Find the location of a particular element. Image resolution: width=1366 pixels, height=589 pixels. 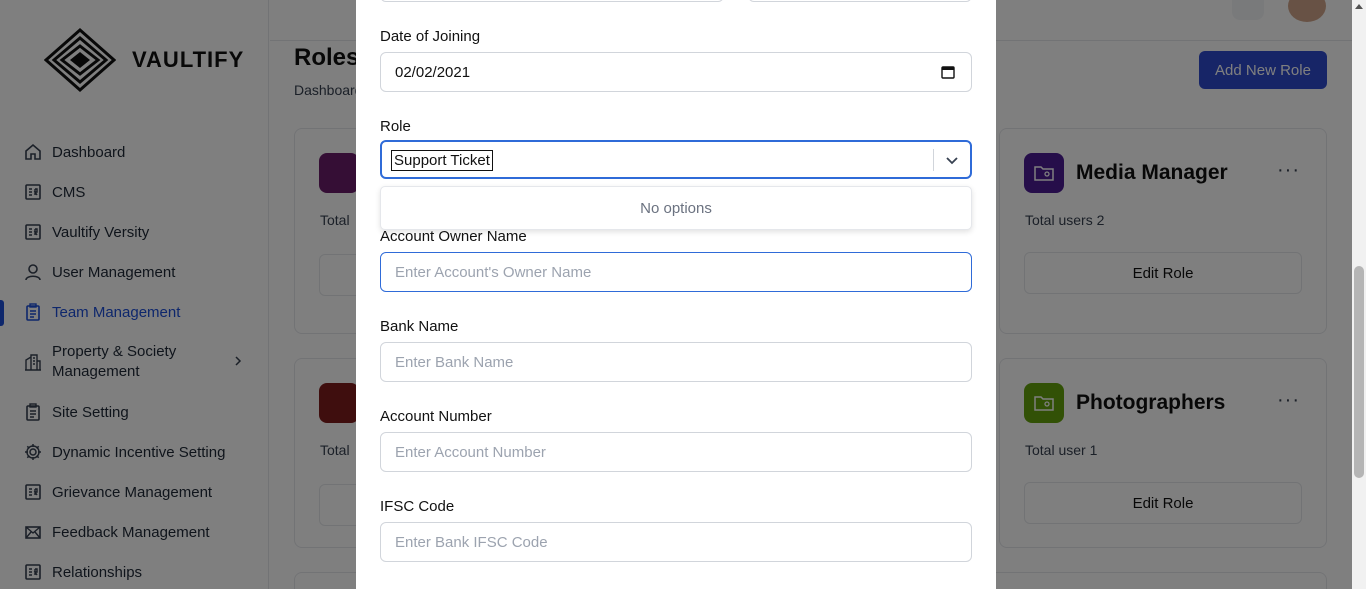

role-label: Role is located at coordinates (395, 126).